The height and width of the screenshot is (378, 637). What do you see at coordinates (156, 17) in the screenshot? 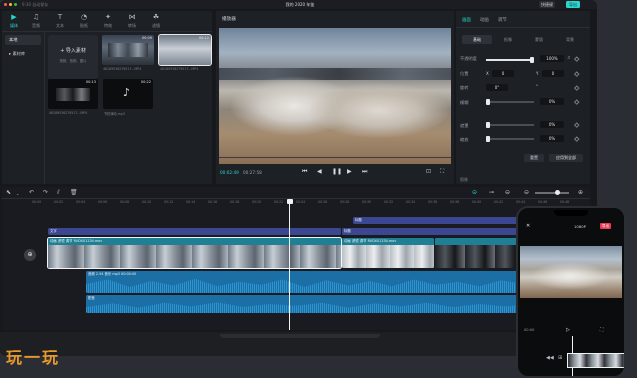
I see `filter-icon: ☘` at bounding box center [156, 17].